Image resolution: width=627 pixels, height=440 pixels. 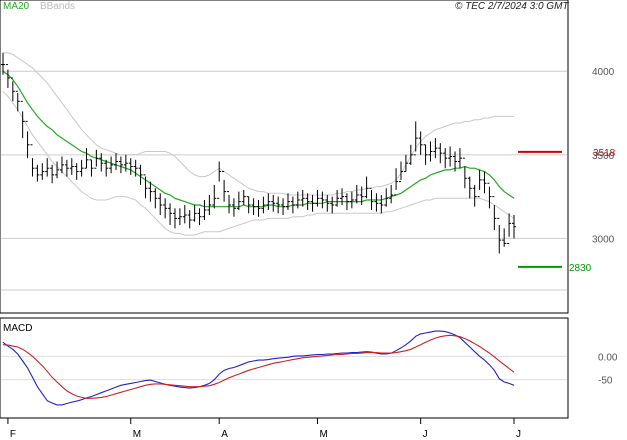 What do you see at coordinates (224, 434) in the screenshot?
I see `x-tick-label: A` at bounding box center [224, 434].